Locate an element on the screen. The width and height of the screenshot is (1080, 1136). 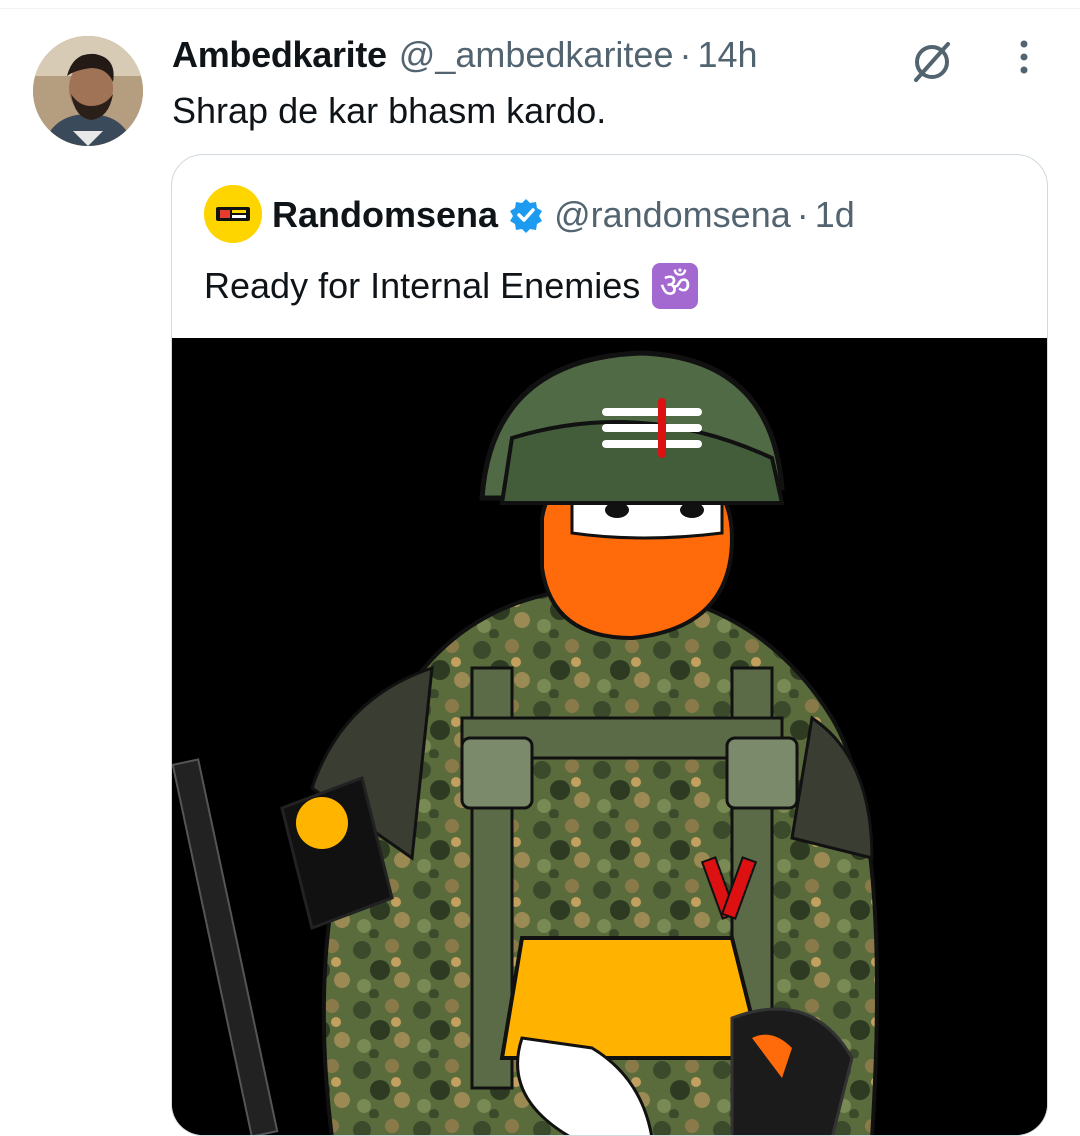
om-emoji-icon: ॐ is located at coordinates (675, 286).